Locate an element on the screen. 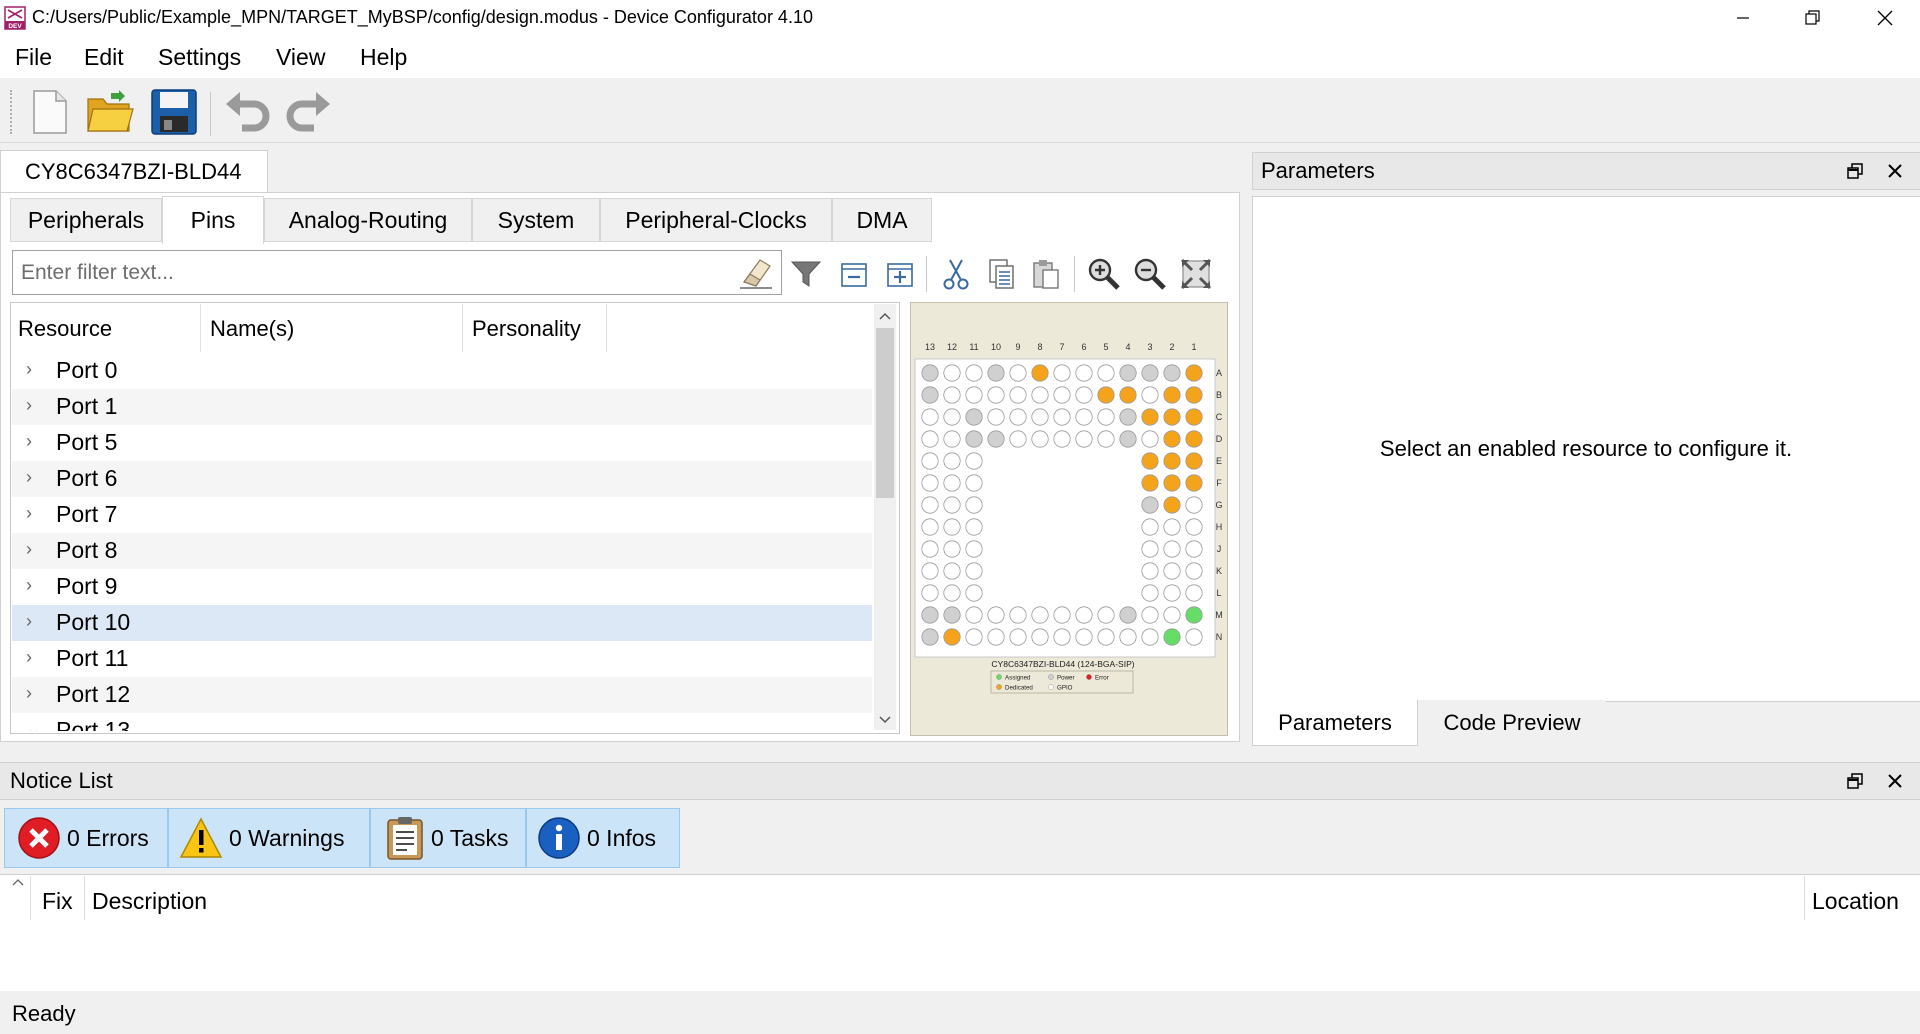 This screenshot has height=1034, width=1920. tab-parameters: Parameters is located at coordinates (1335, 723).